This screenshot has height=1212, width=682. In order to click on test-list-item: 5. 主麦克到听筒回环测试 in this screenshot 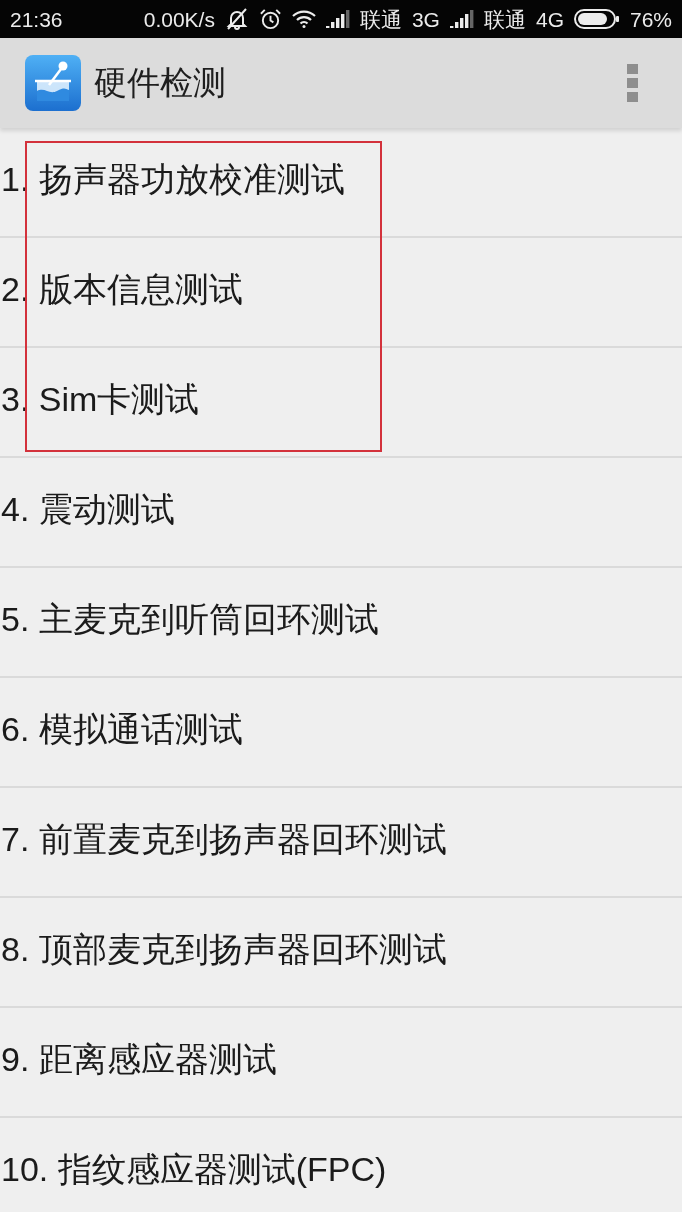, I will do `click(341, 623)`.